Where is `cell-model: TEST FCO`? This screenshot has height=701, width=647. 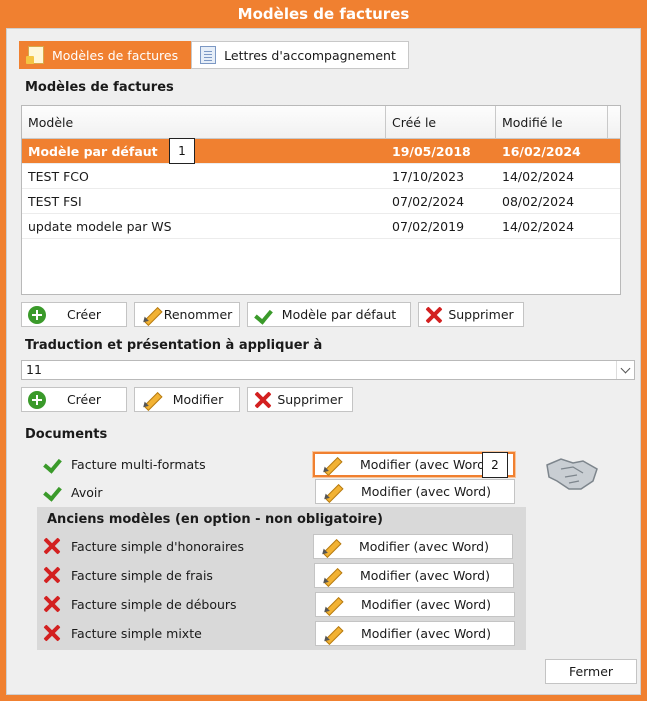
cell-model: TEST FCO is located at coordinates (58, 176).